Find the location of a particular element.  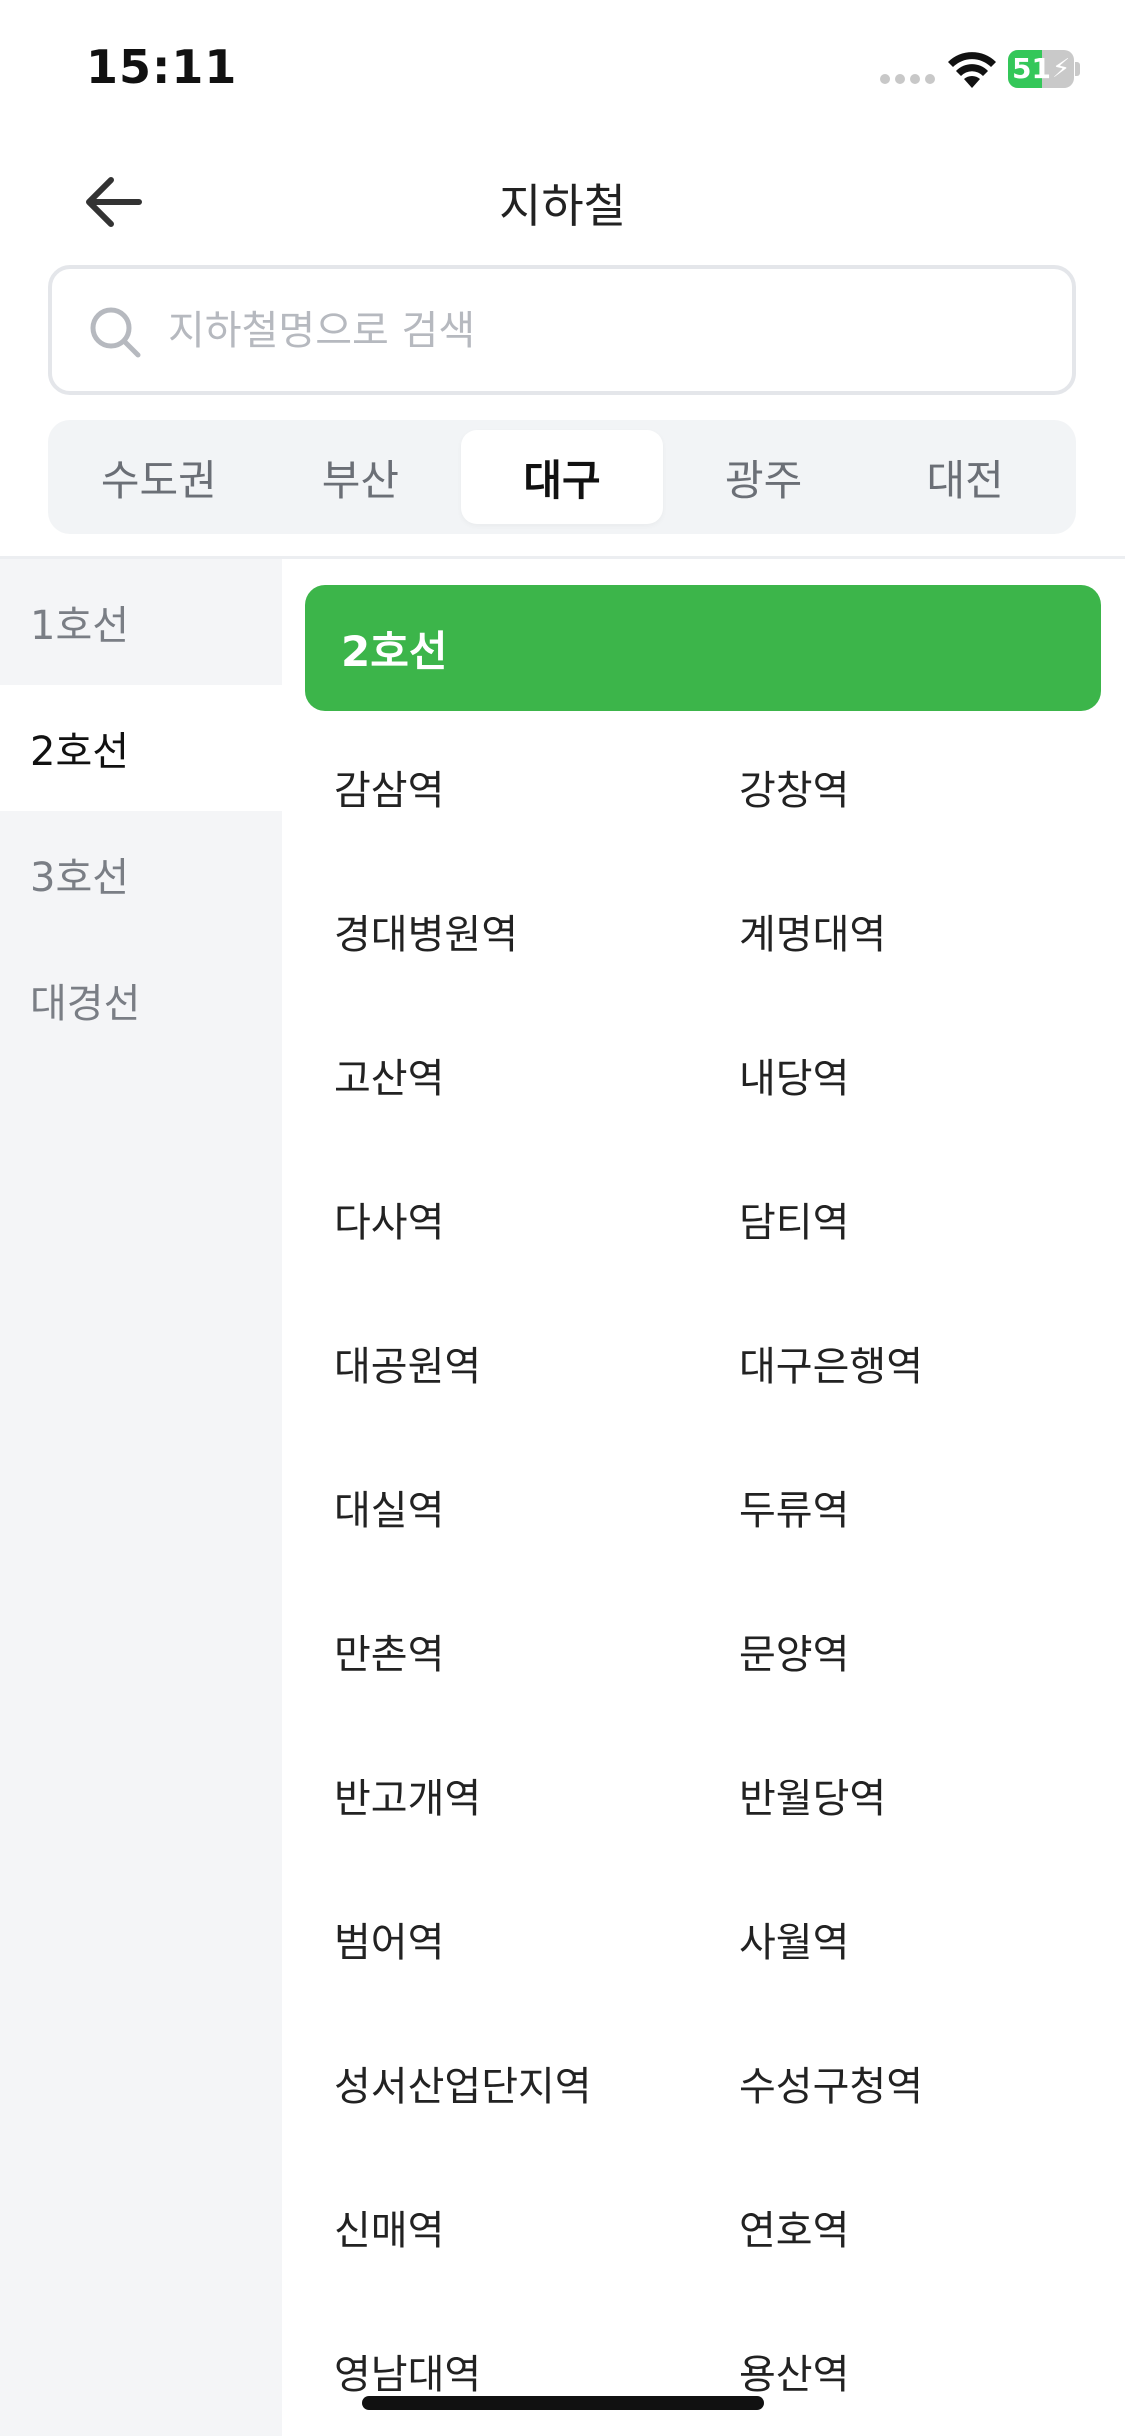

header: 지하철 is located at coordinates (562, 200).